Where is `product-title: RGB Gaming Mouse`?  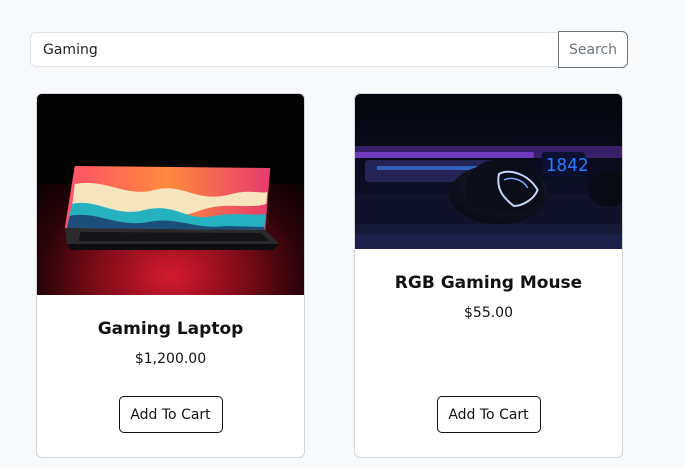 product-title: RGB Gaming Mouse is located at coordinates (488, 283).